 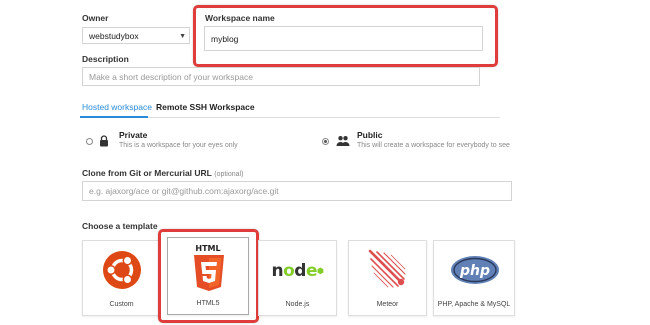 What do you see at coordinates (117, 107) in the screenshot?
I see `tab-hosted-workspace: Hosted workspace` at bounding box center [117, 107].